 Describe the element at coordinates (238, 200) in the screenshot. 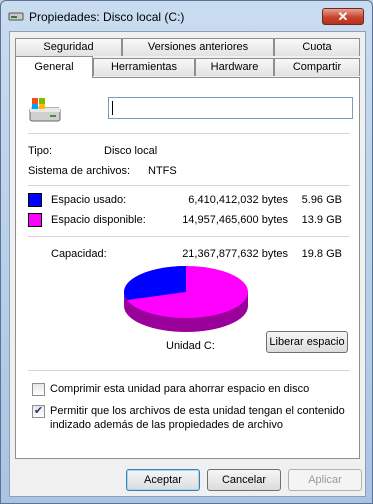

I see `used-space-bytes: 6,410,412,032 bytes` at that location.